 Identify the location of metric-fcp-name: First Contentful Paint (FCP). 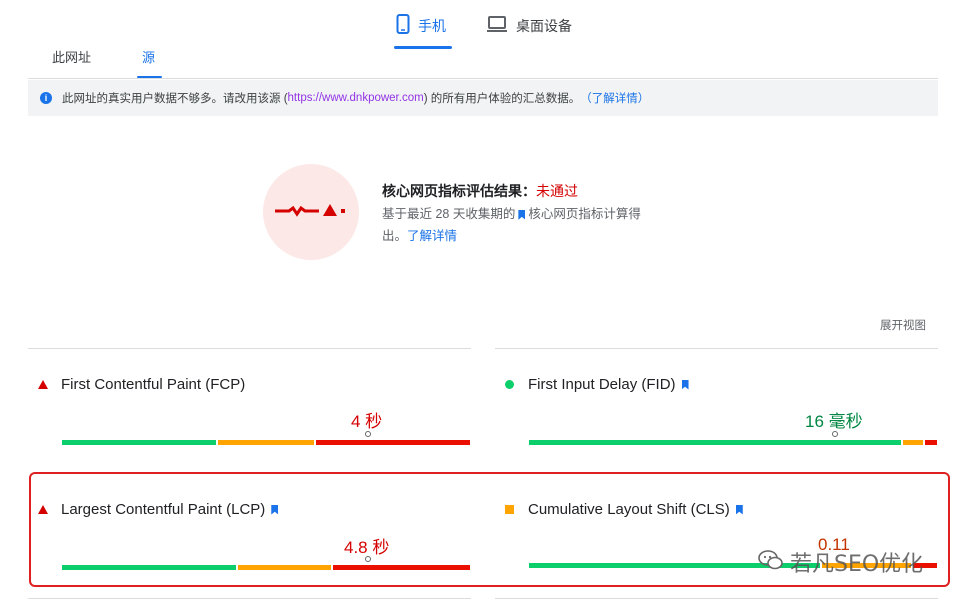
(153, 384).